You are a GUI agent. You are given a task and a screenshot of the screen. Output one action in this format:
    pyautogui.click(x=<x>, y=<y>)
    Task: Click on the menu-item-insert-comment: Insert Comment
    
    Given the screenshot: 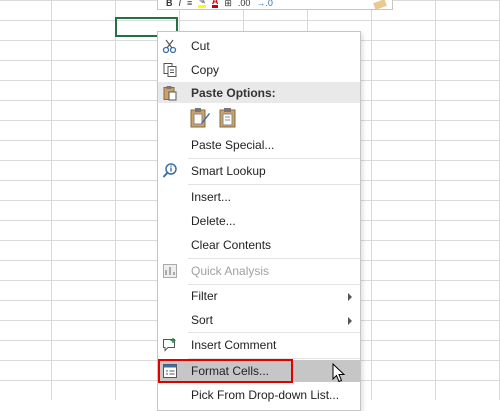 What is the action you would take?
    pyautogui.click(x=259, y=345)
    